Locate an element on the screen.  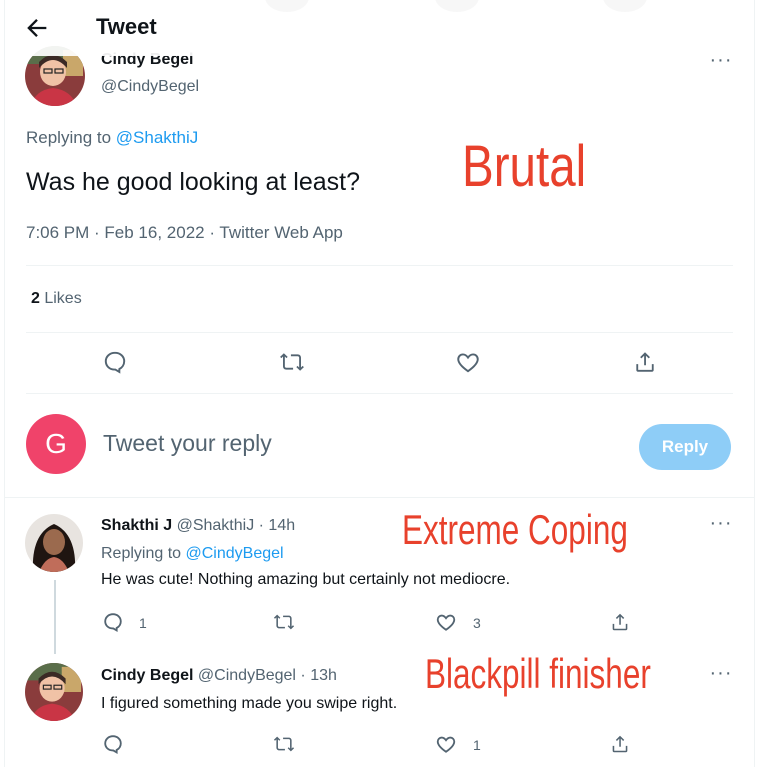
replying-to: Replying to @CindyBegel is located at coordinates (192, 554).